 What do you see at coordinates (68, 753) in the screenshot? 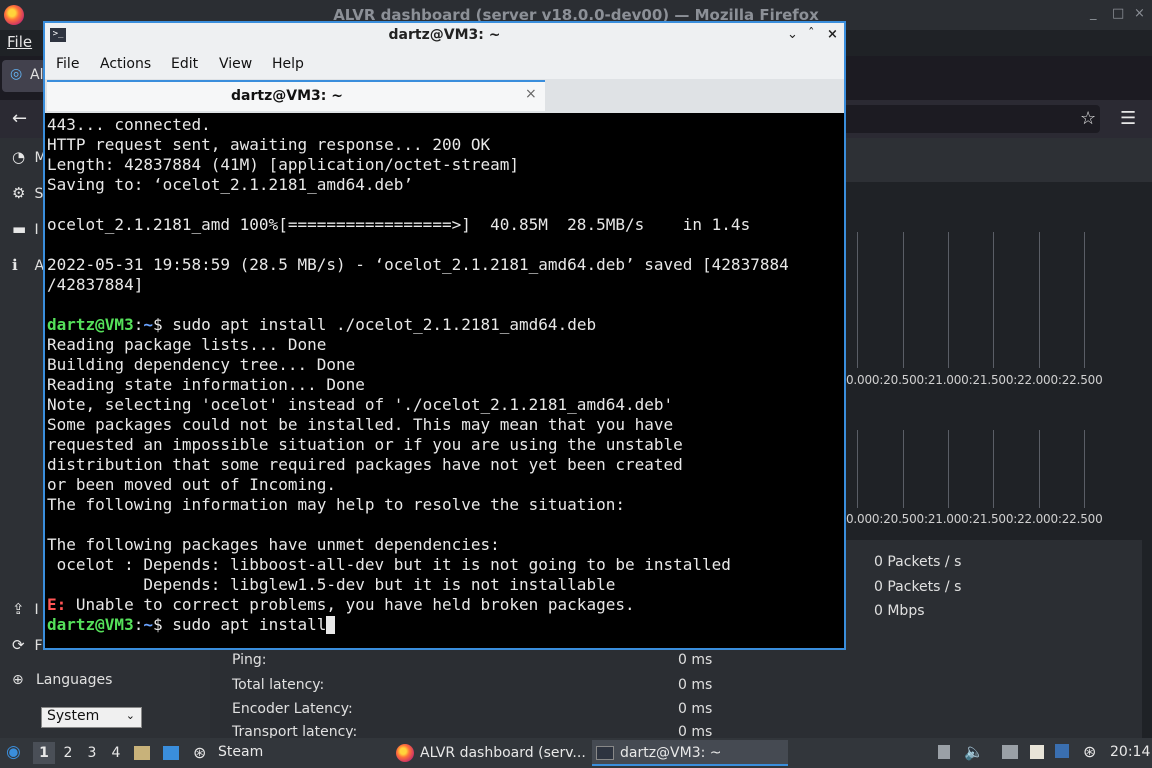
I see `workspace-2: 2` at bounding box center [68, 753].